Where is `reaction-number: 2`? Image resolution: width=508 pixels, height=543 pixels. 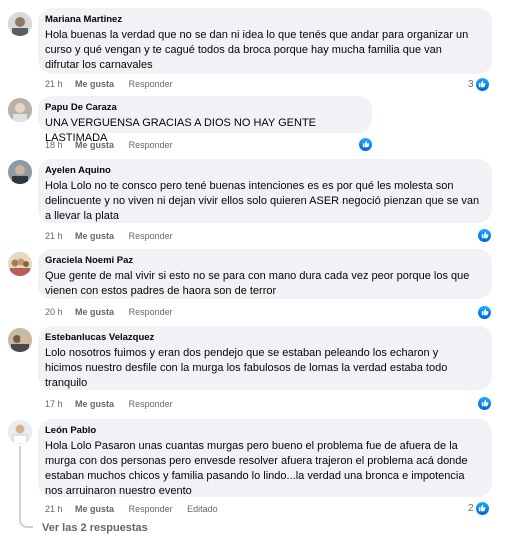 reaction-number: 2 is located at coordinates (471, 508).